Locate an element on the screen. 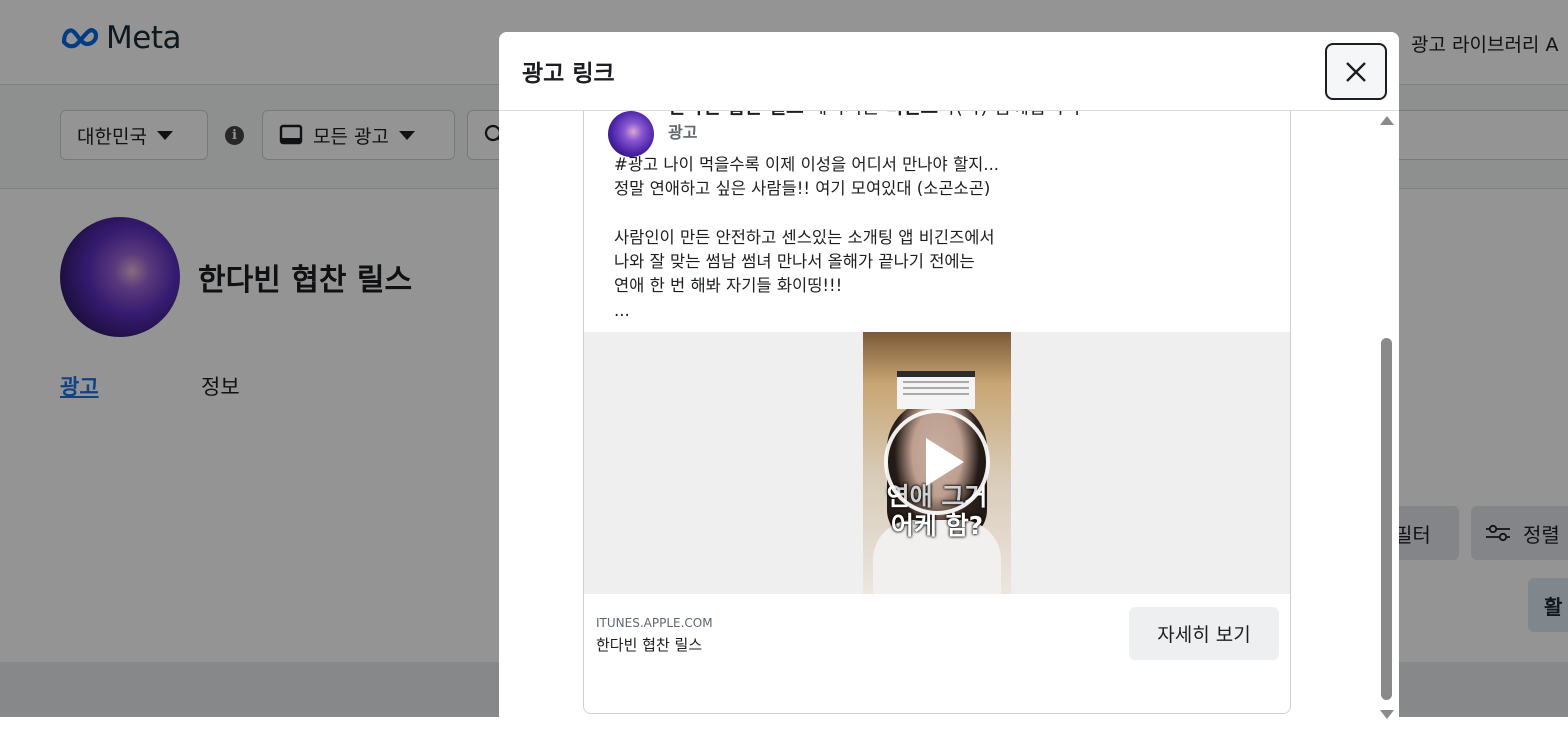 The height and width of the screenshot is (732, 1568). ad-text-line: 연애 한 번 해봐 자기들 화이띵!!! is located at coordinates (728, 286).